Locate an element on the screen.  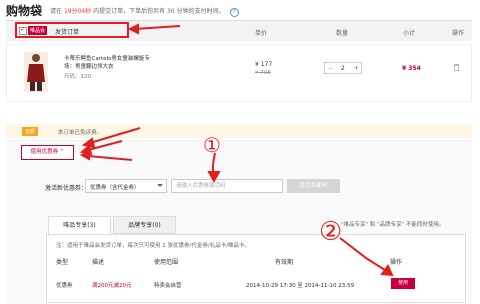
arrow-to-use-button is located at coordinates (366, 257).